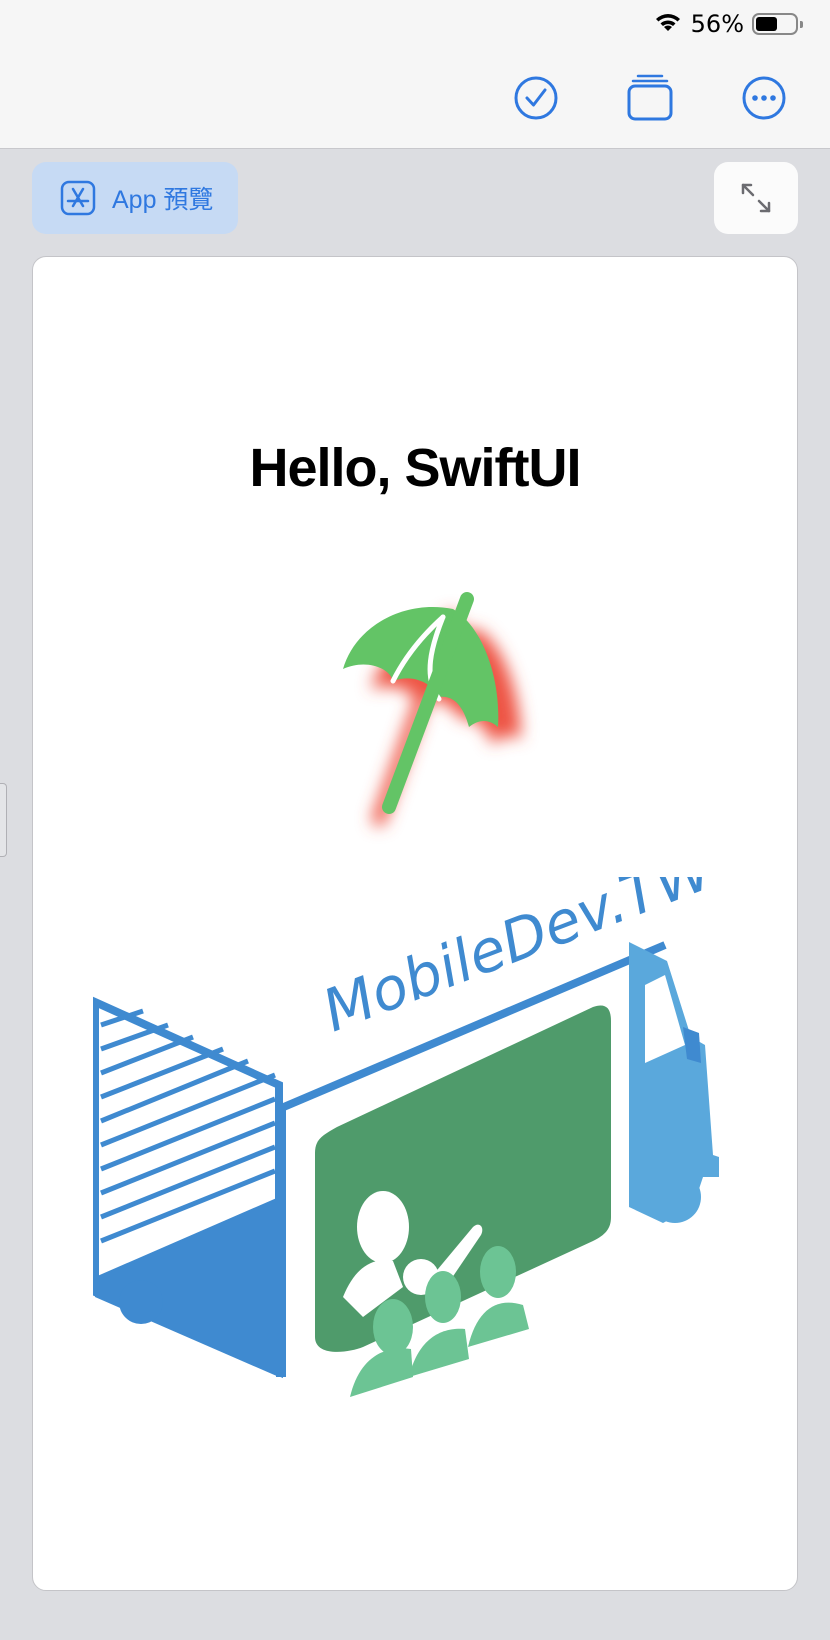  What do you see at coordinates (668, 24) in the screenshot?
I see `wifi-icon` at bounding box center [668, 24].